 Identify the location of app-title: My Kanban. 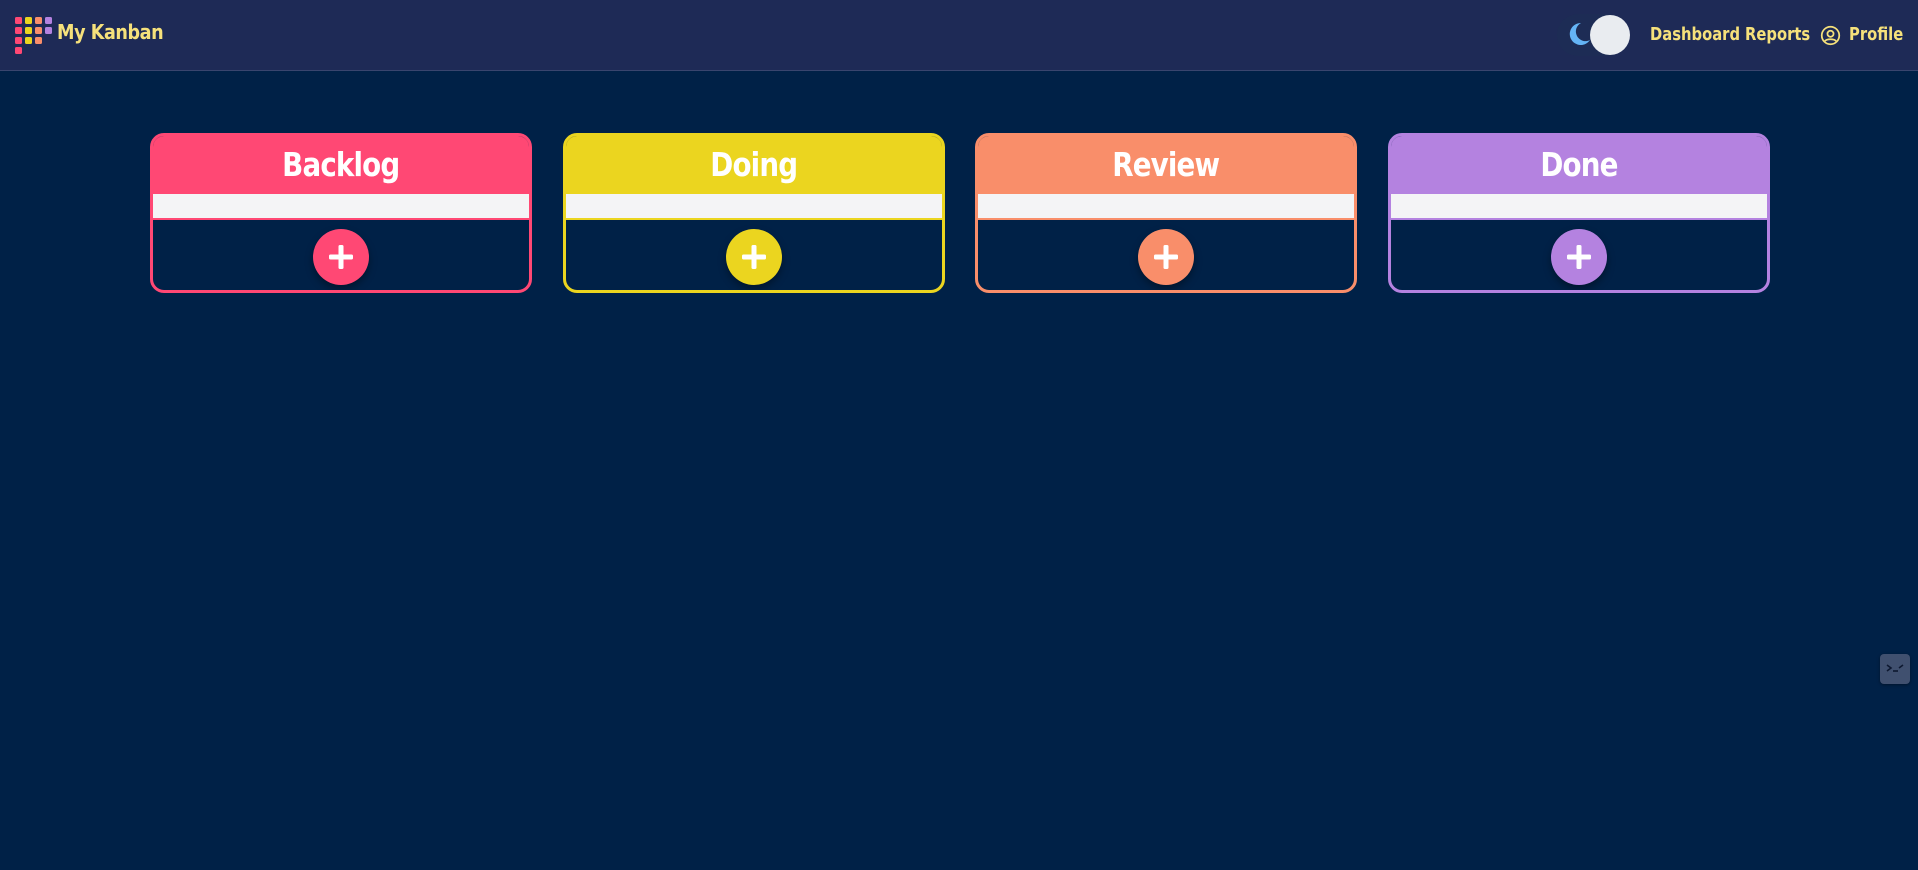
(110, 32).